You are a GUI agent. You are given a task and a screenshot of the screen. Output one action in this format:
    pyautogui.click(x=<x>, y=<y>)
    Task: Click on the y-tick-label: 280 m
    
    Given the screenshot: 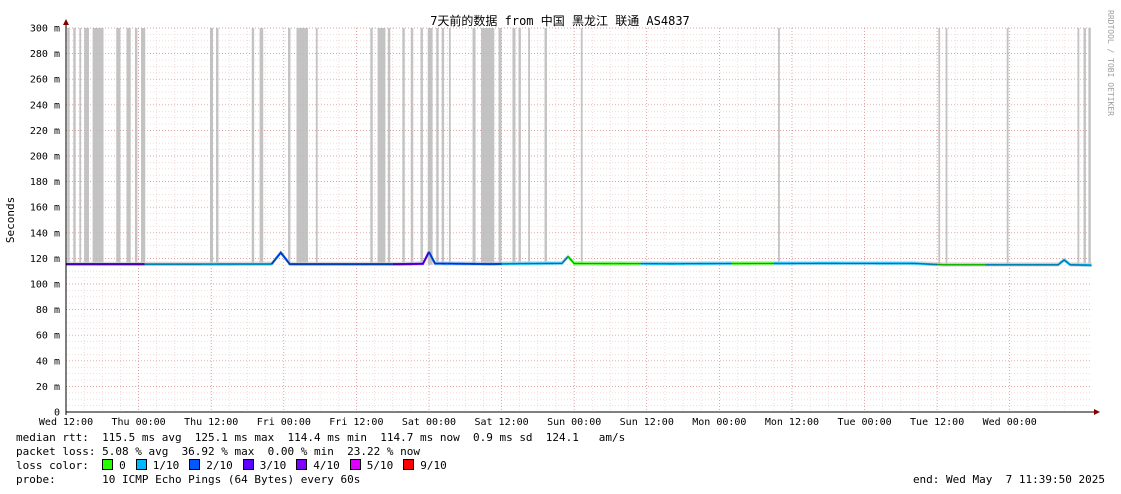 What is the action you would take?
    pyautogui.click(x=45, y=54)
    